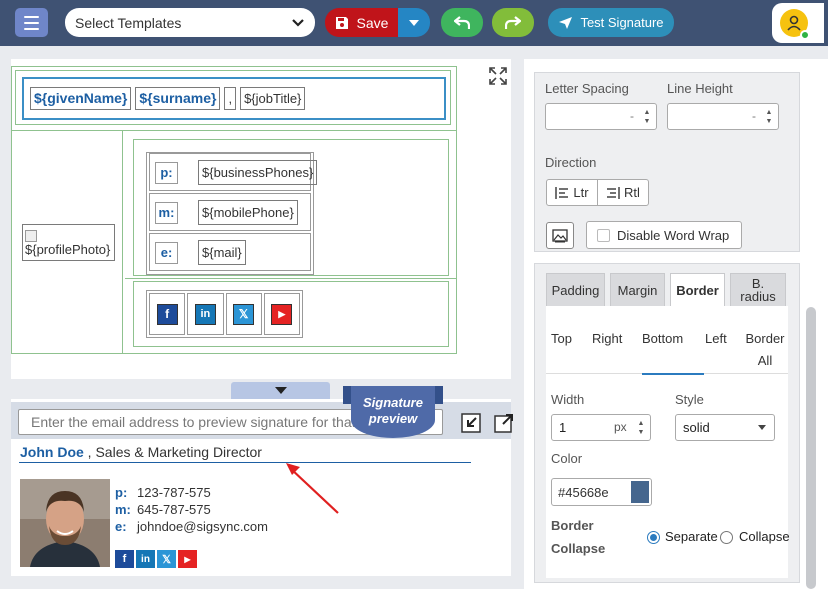  I want to click on contact-row: e: ${mail}, so click(230, 252).